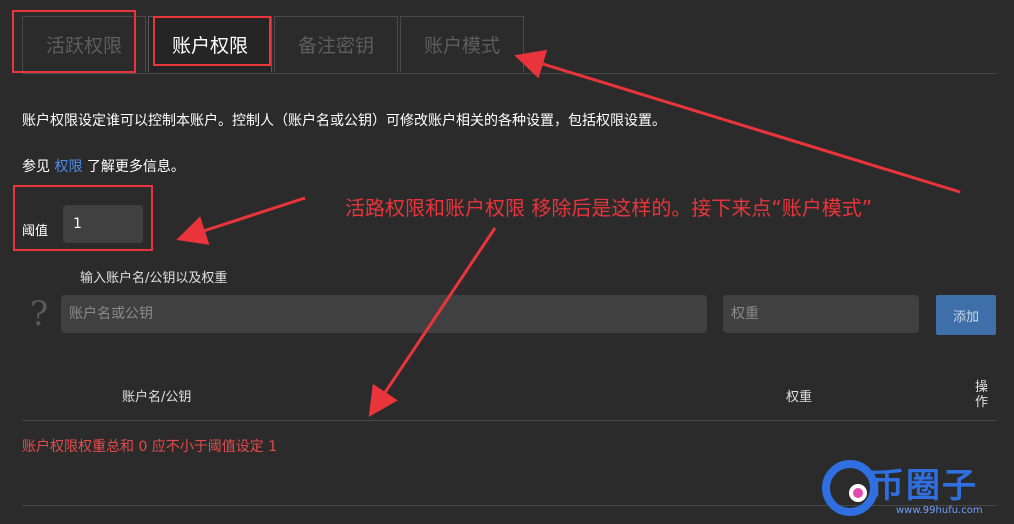  Describe the element at coordinates (737, 121) in the screenshot. I see `arrow-to-account-mode` at that location.